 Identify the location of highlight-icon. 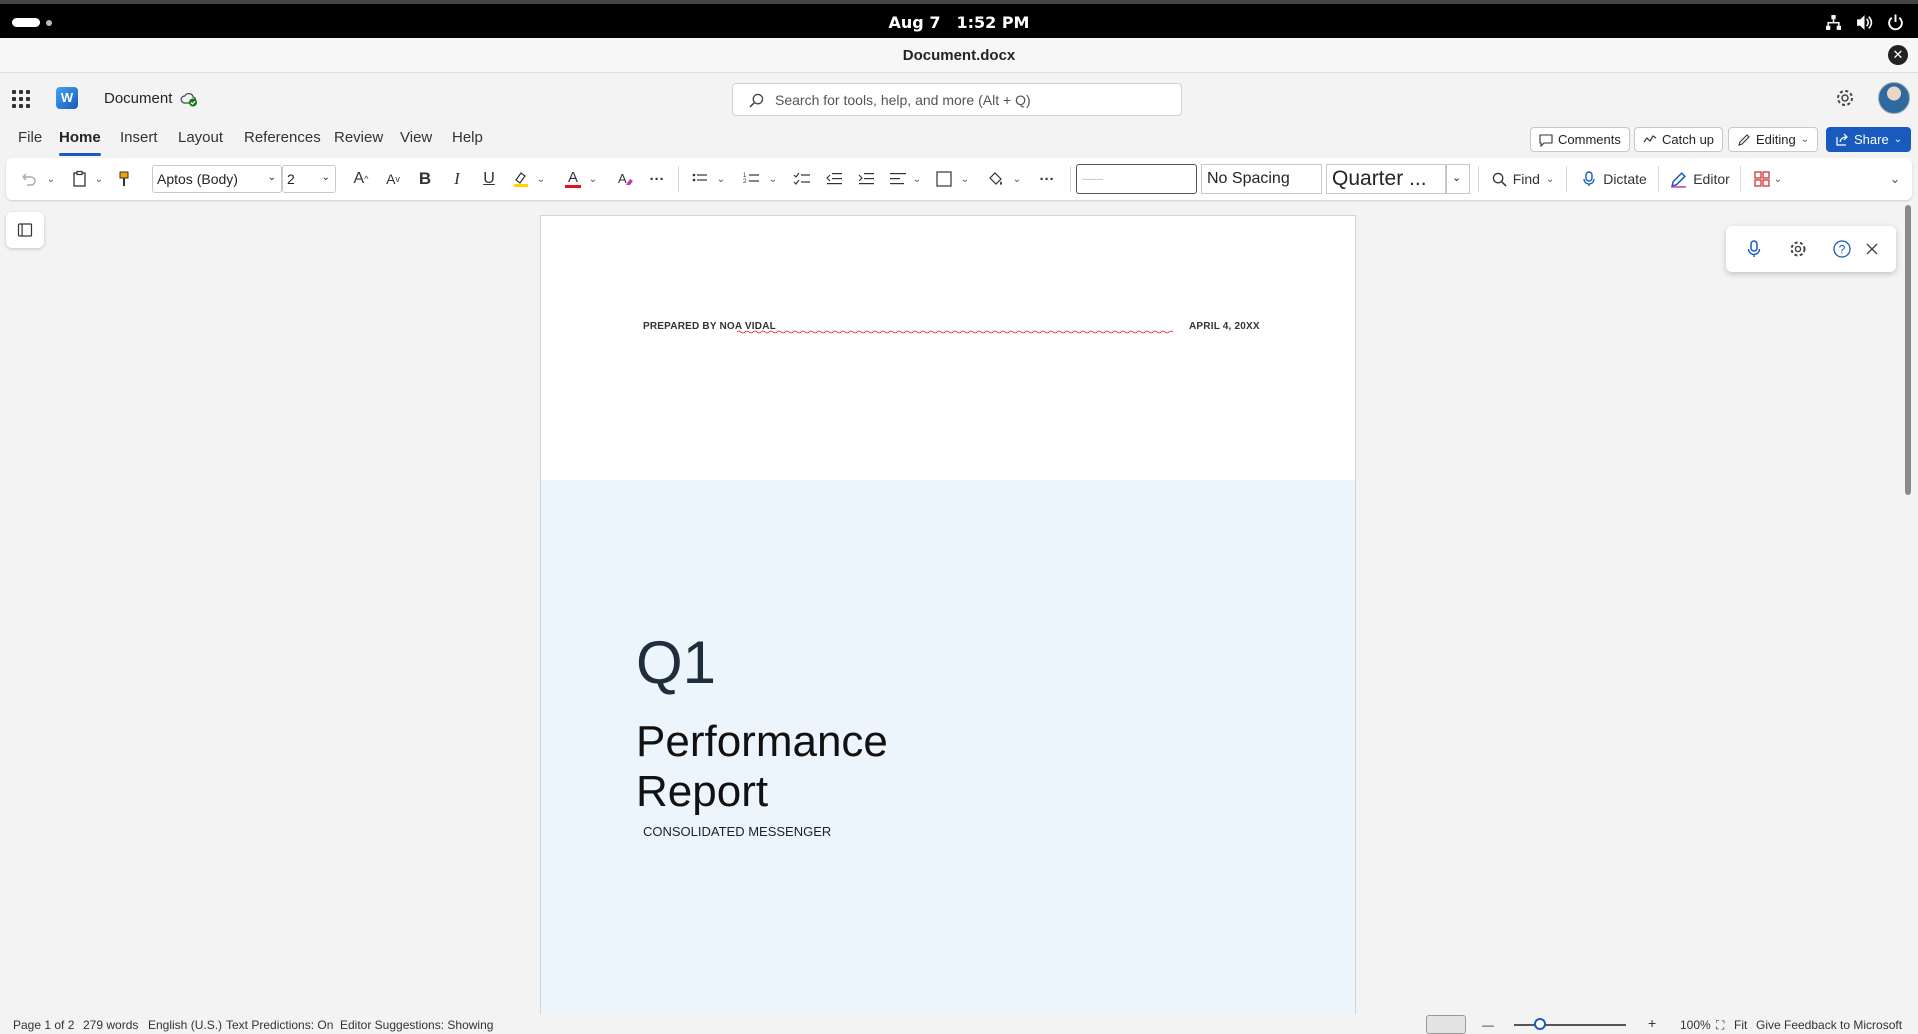
(521, 179).